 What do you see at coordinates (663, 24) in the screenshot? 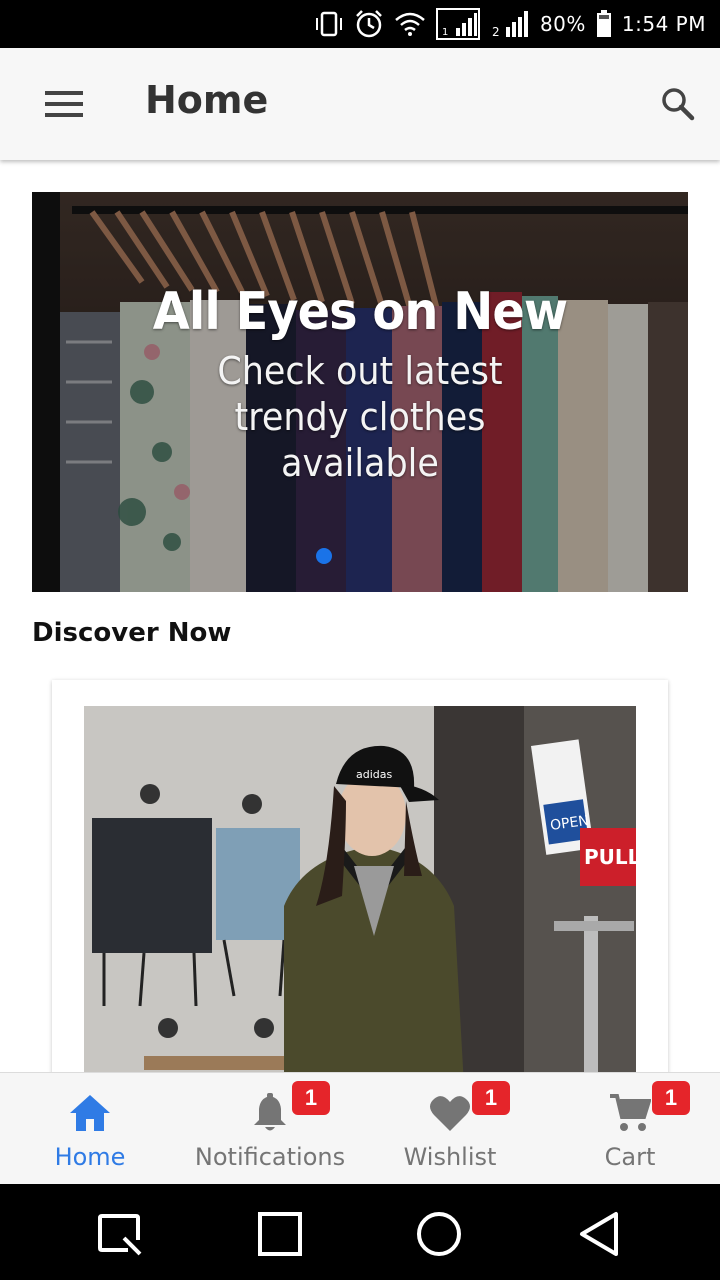
I see `clock: 1:54 PM` at bounding box center [663, 24].